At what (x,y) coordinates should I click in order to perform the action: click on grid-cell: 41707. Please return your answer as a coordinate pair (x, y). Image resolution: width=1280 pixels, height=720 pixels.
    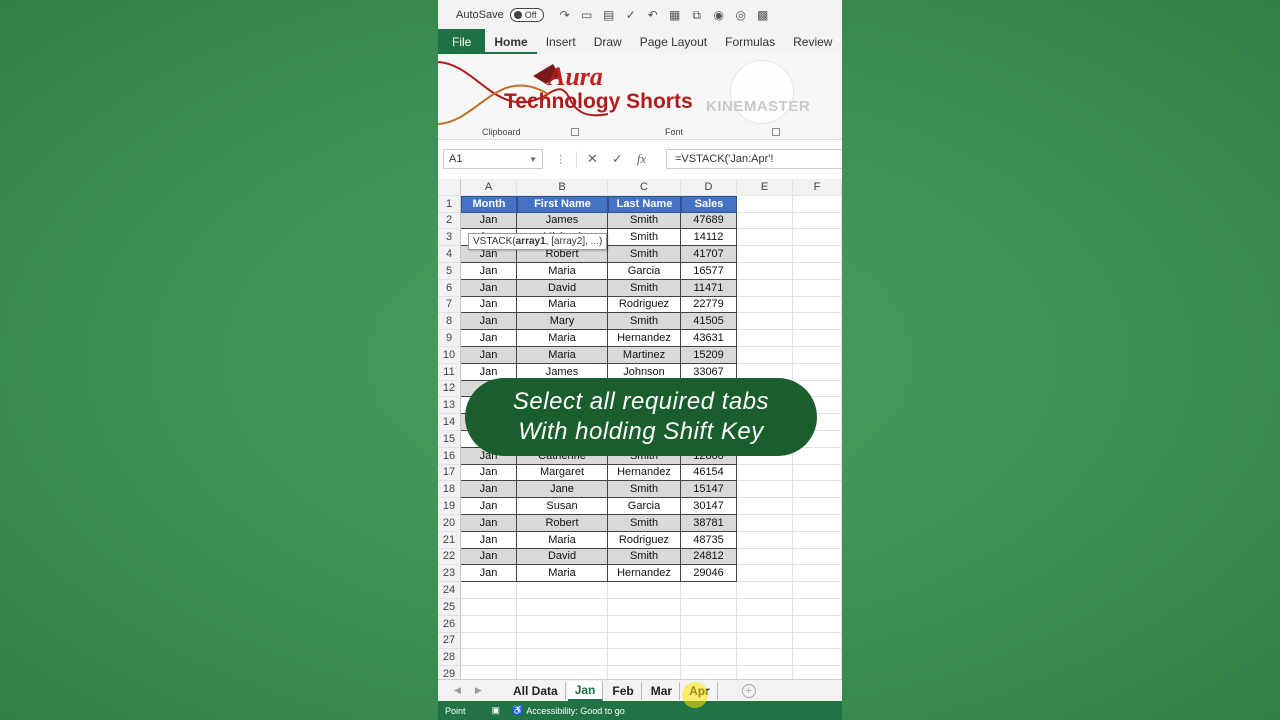
    Looking at the image, I should click on (709, 254).